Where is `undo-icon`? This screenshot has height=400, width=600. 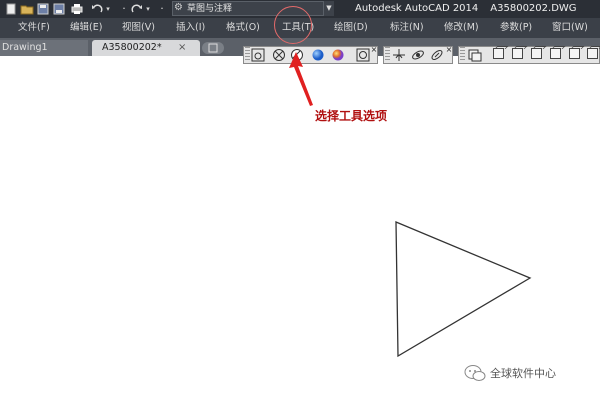 undo-icon is located at coordinates (97, 9).